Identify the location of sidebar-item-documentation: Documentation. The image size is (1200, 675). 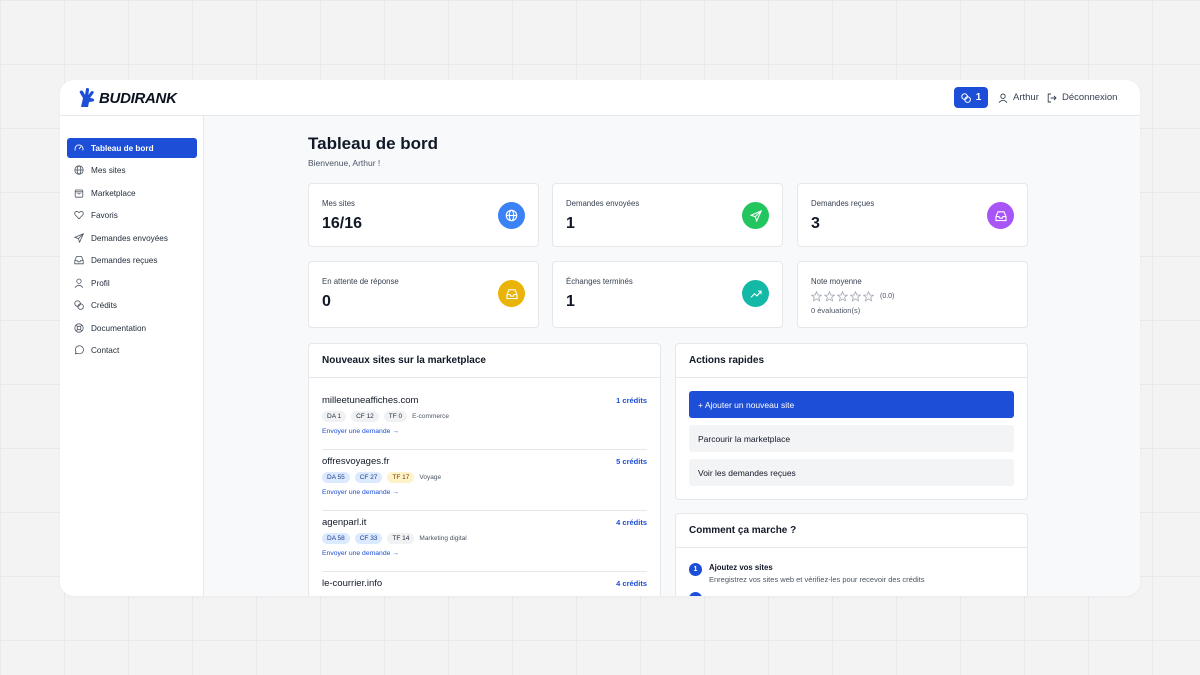
(132, 328).